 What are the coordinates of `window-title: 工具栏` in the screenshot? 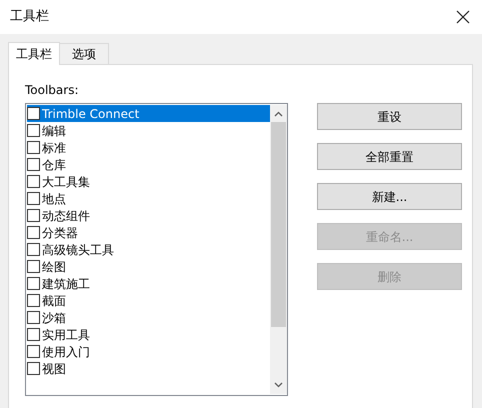 It's located at (29, 17).